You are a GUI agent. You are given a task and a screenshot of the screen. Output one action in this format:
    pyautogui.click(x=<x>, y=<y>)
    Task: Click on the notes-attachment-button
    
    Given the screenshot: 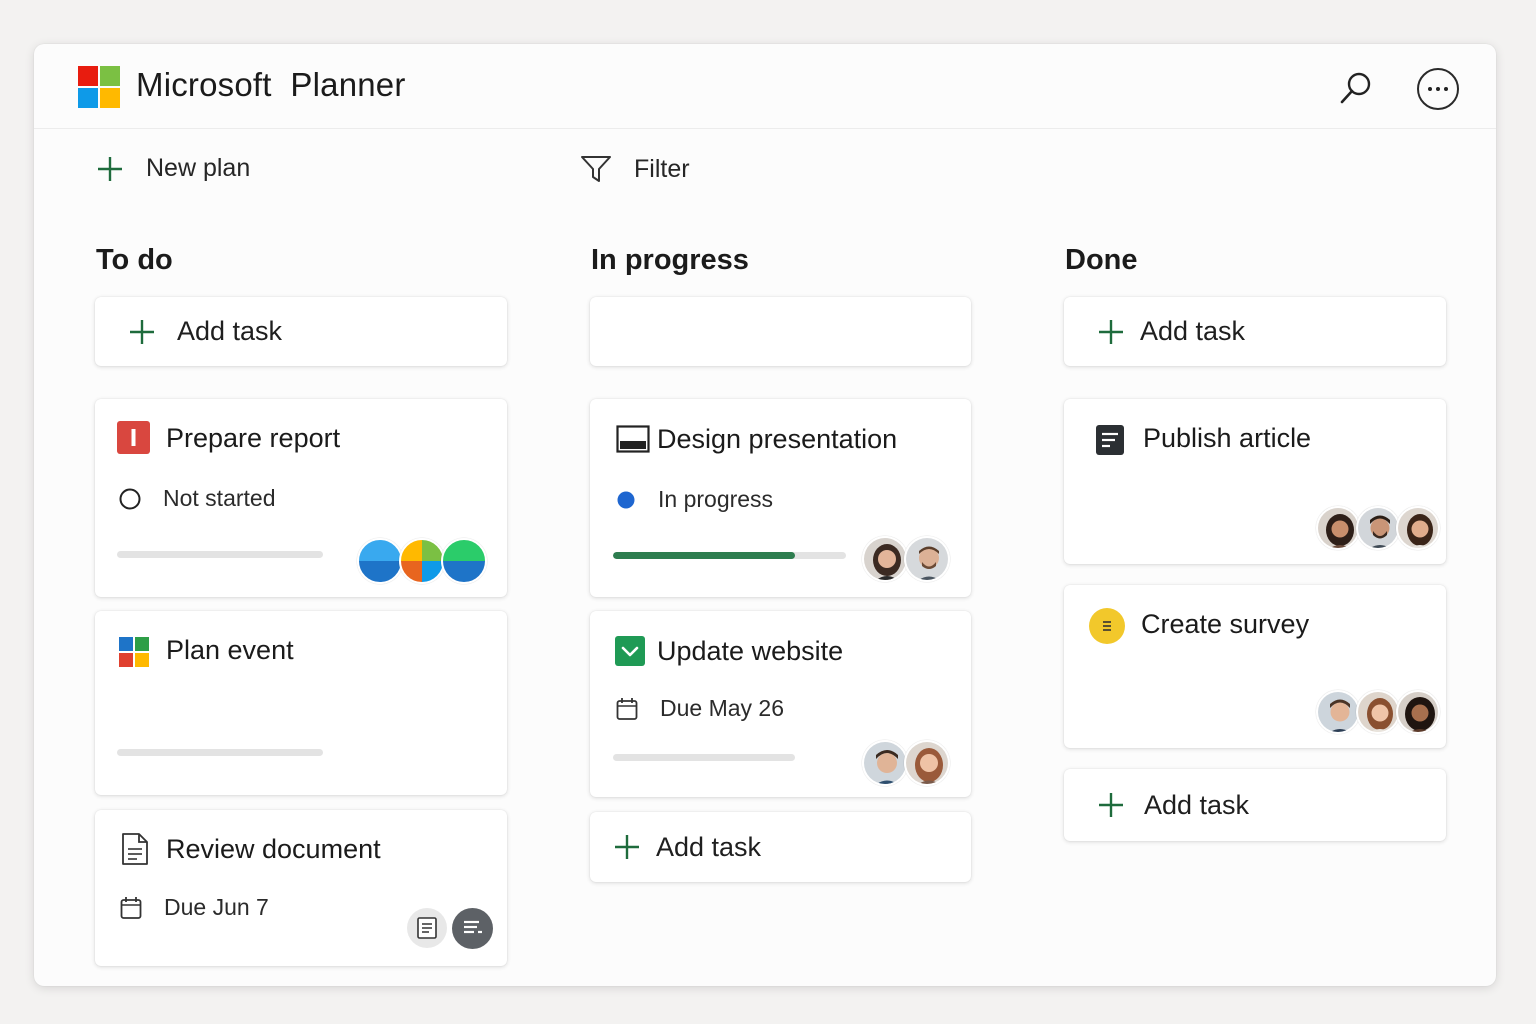 What is the action you would take?
    pyautogui.click(x=427, y=928)
    